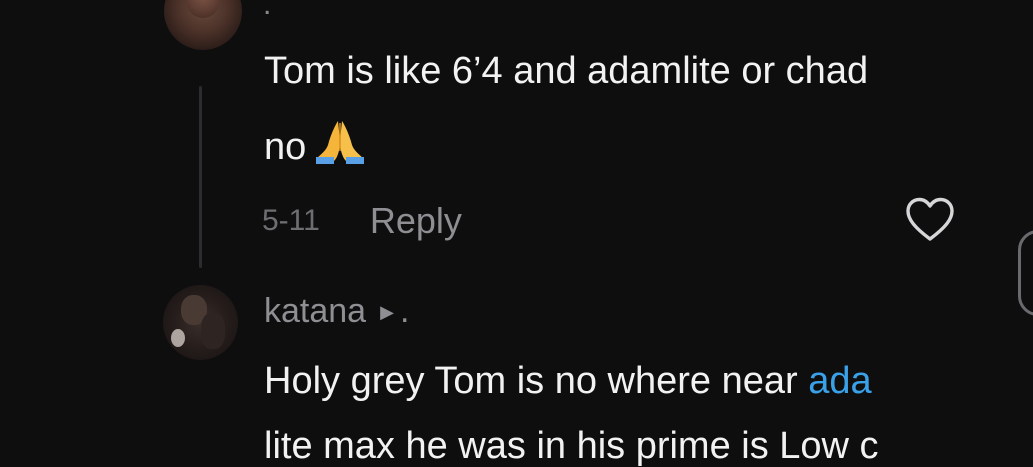 This screenshot has width=1033, height=467. What do you see at coordinates (387, 312) in the screenshot?
I see `play-triangle-icon: ▶` at bounding box center [387, 312].